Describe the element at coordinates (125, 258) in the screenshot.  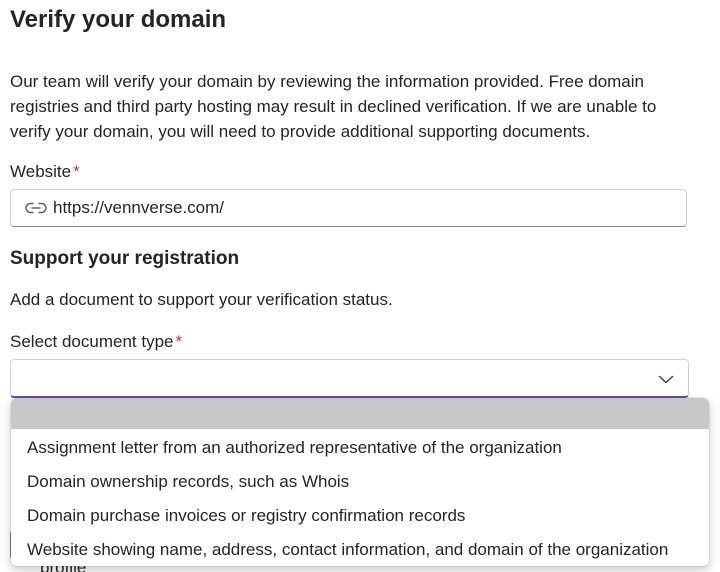
I see `section-title: Support your registration` at that location.